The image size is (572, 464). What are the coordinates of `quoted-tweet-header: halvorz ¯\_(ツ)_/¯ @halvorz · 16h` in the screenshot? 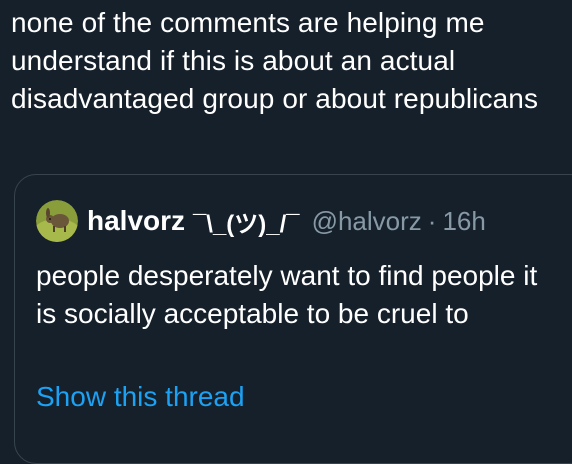 It's located at (261, 221).